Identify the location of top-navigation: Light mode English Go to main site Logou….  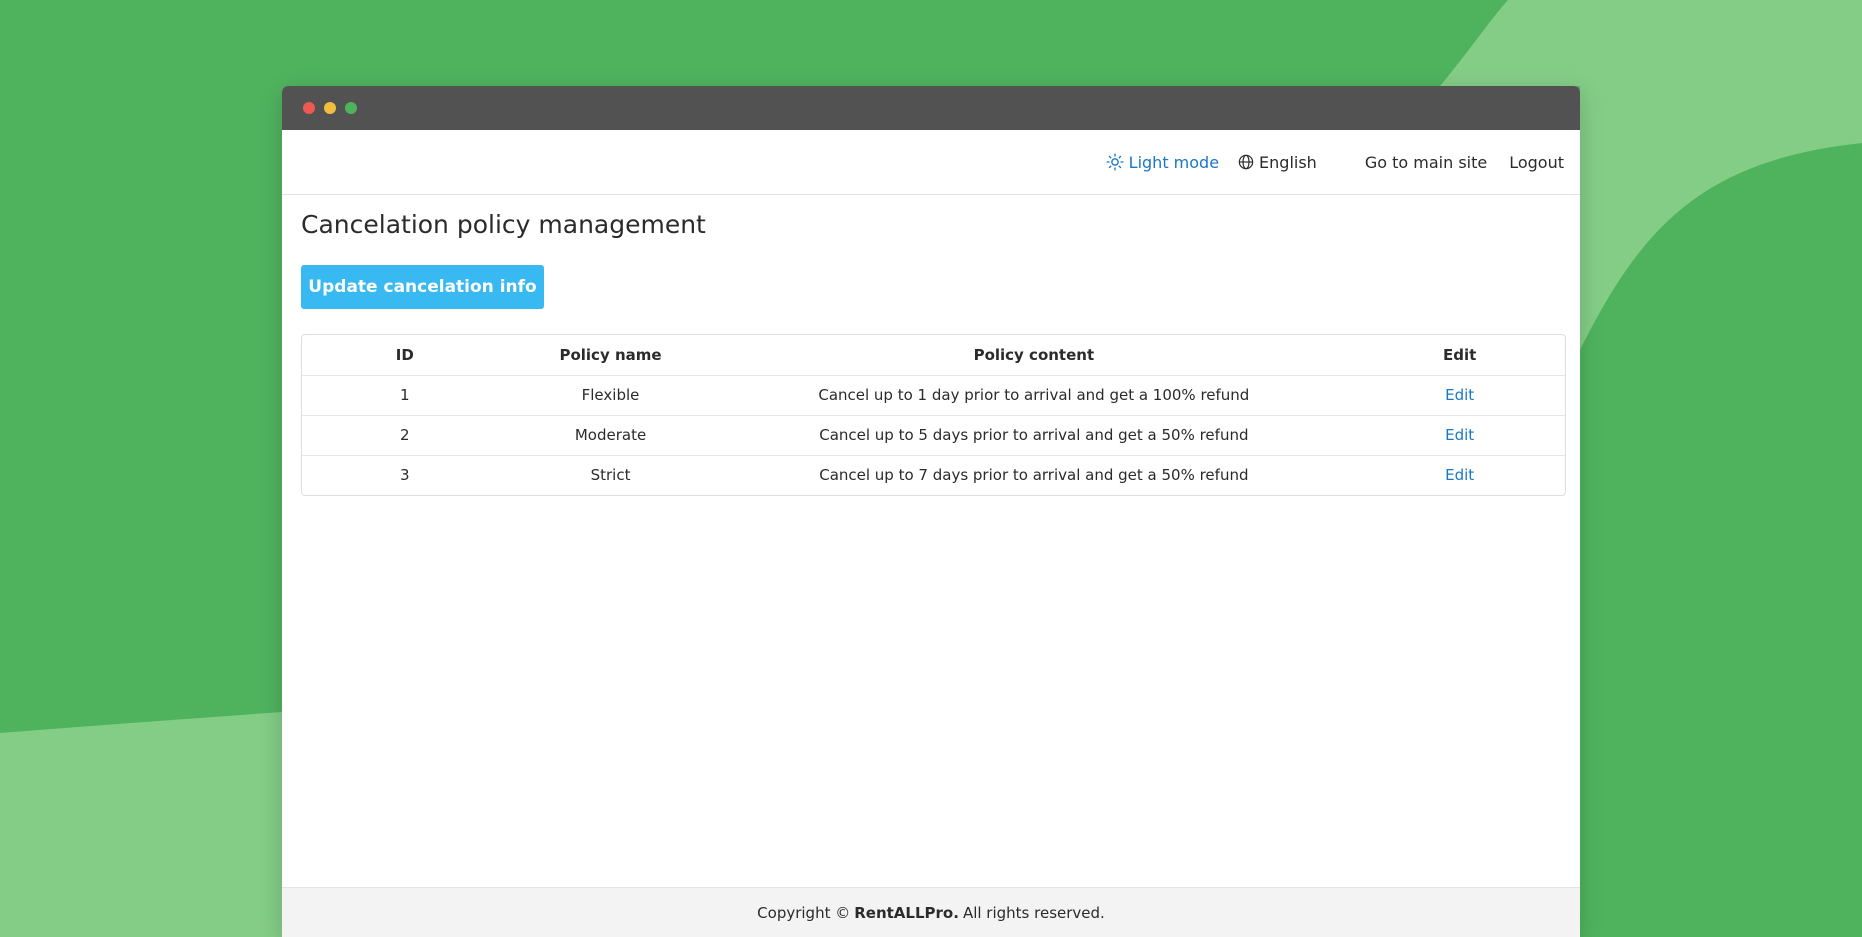
(931, 162).